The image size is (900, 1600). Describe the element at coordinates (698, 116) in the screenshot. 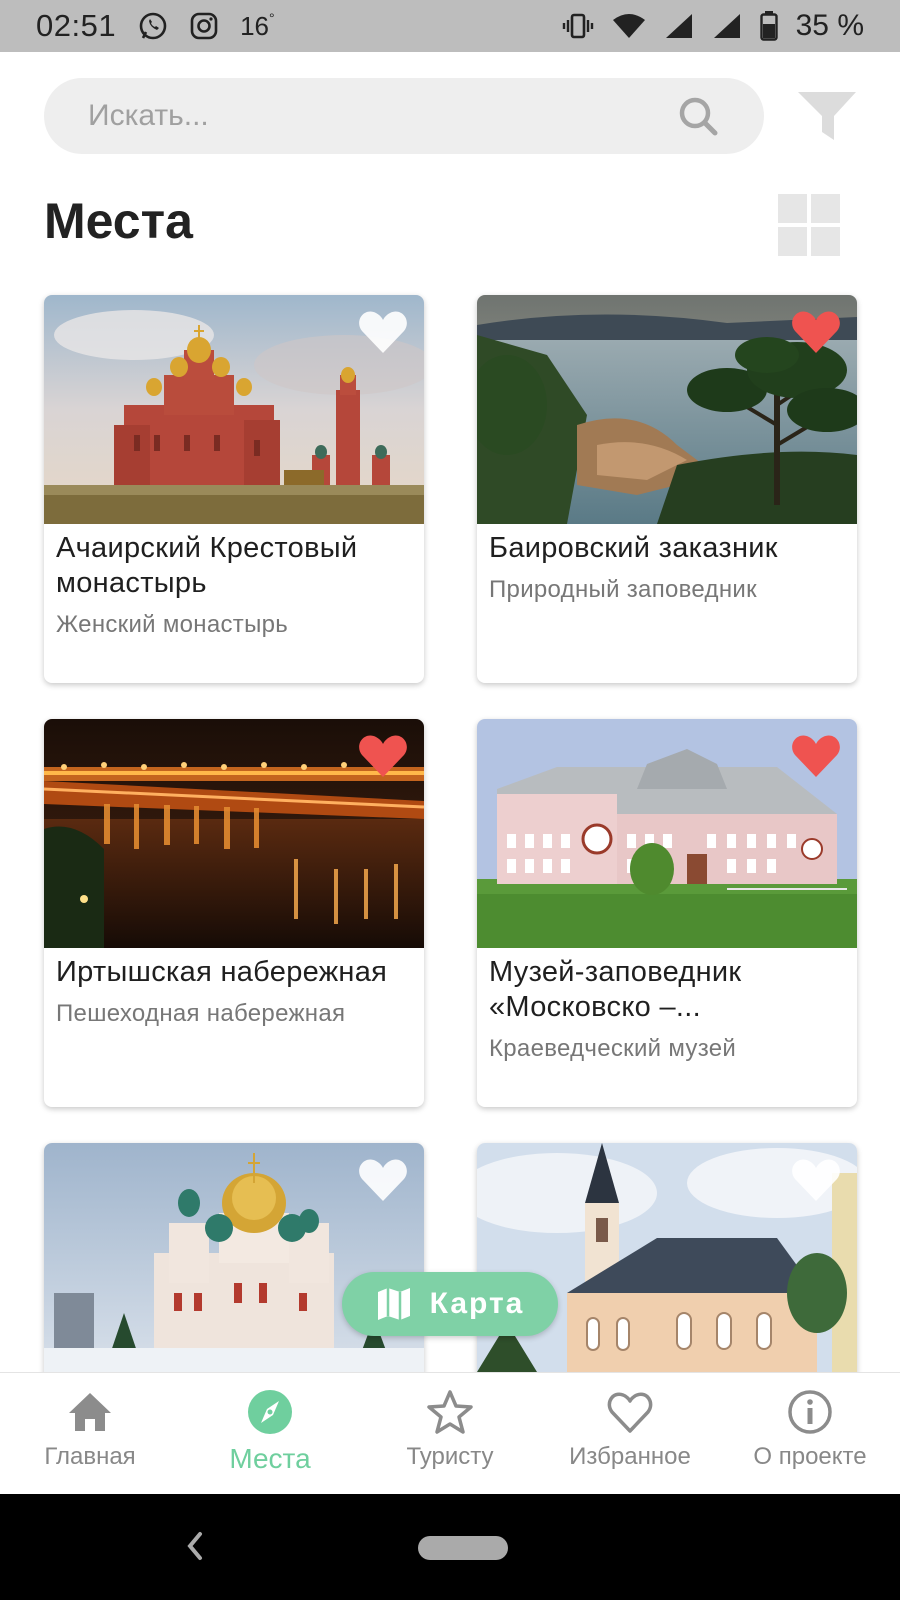

I see `search-icon` at that location.